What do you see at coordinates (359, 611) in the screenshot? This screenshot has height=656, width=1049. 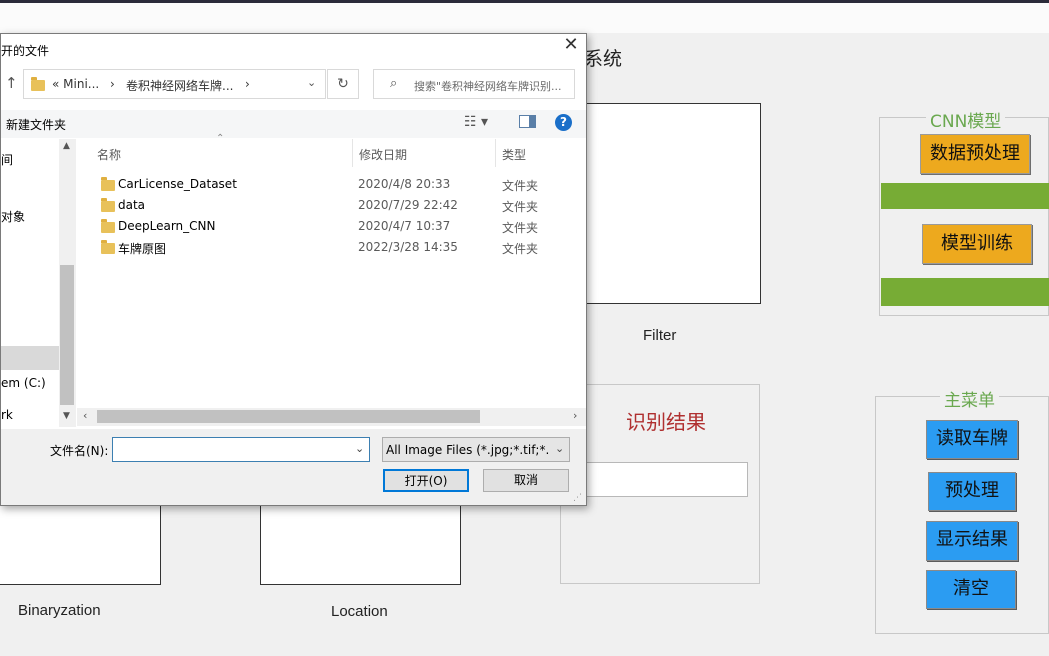 I see `location-label: Location` at bounding box center [359, 611].